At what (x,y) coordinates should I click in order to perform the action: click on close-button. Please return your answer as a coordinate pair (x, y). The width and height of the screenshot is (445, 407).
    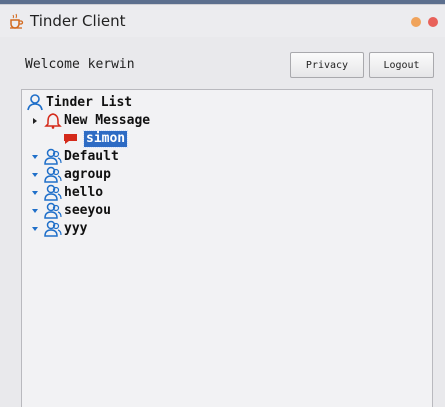
    Looking at the image, I should click on (433, 22).